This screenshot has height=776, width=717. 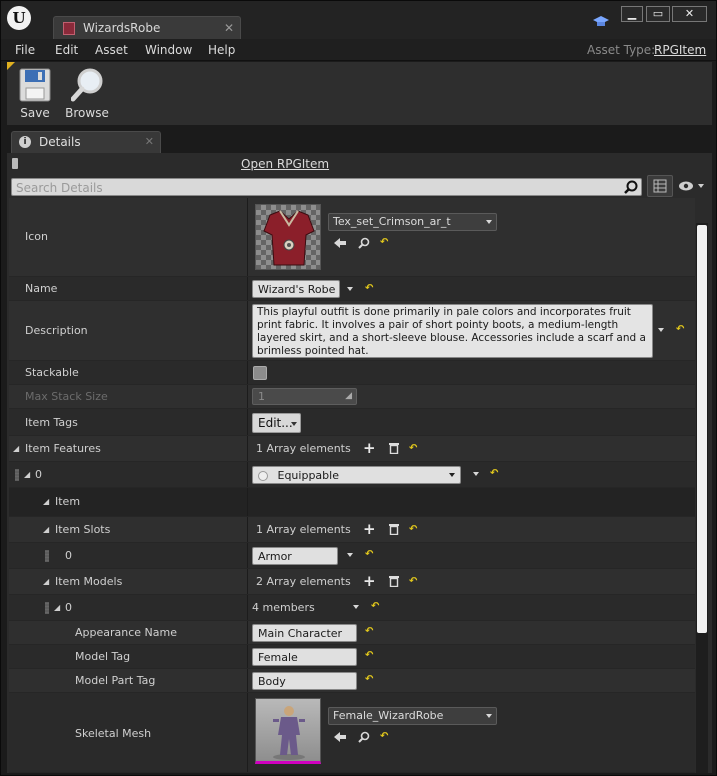 What do you see at coordinates (126, 632) in the screenshot?
I see `appearance-name-label: Appearance Name` at bounding box center [126, 632].